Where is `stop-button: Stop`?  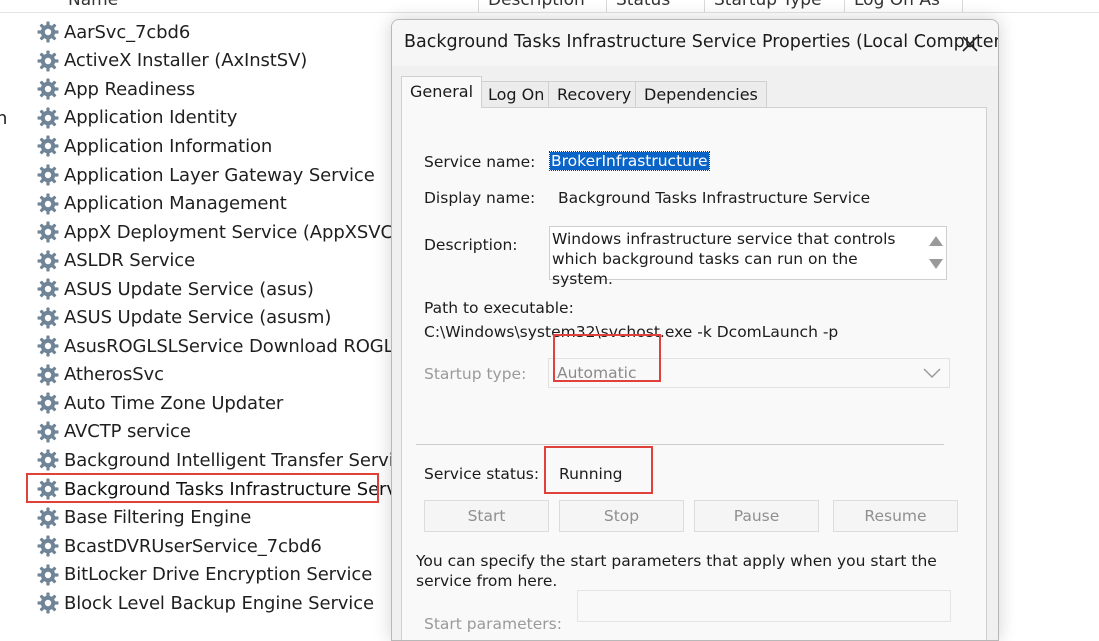 stop-button: Stop is located at coordinates (621, 516).